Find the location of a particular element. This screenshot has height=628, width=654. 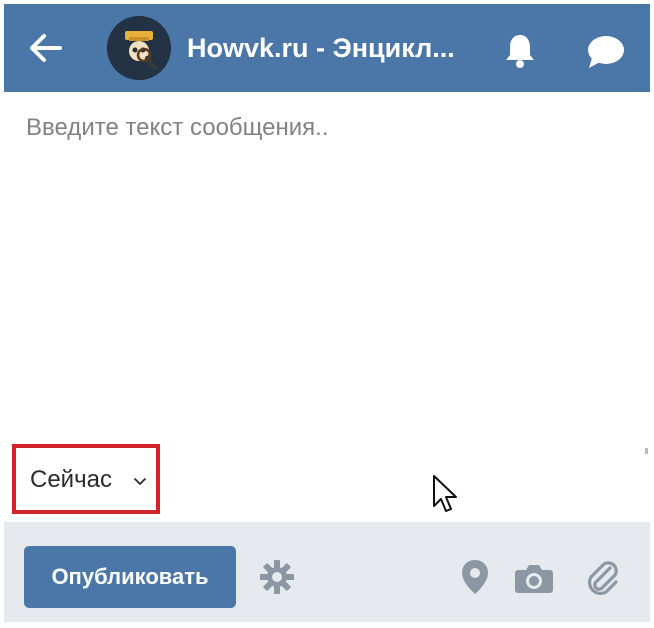

back-button is located at coordinates (46, 48).